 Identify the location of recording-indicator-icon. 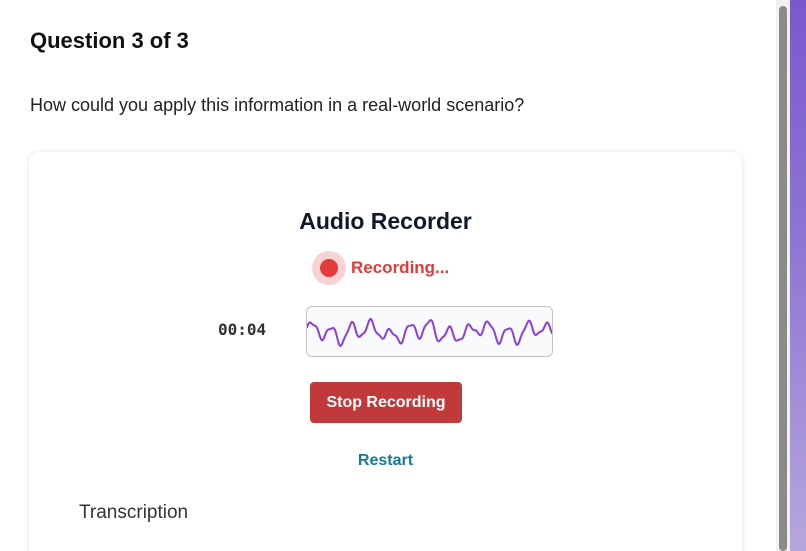
(329, 268).